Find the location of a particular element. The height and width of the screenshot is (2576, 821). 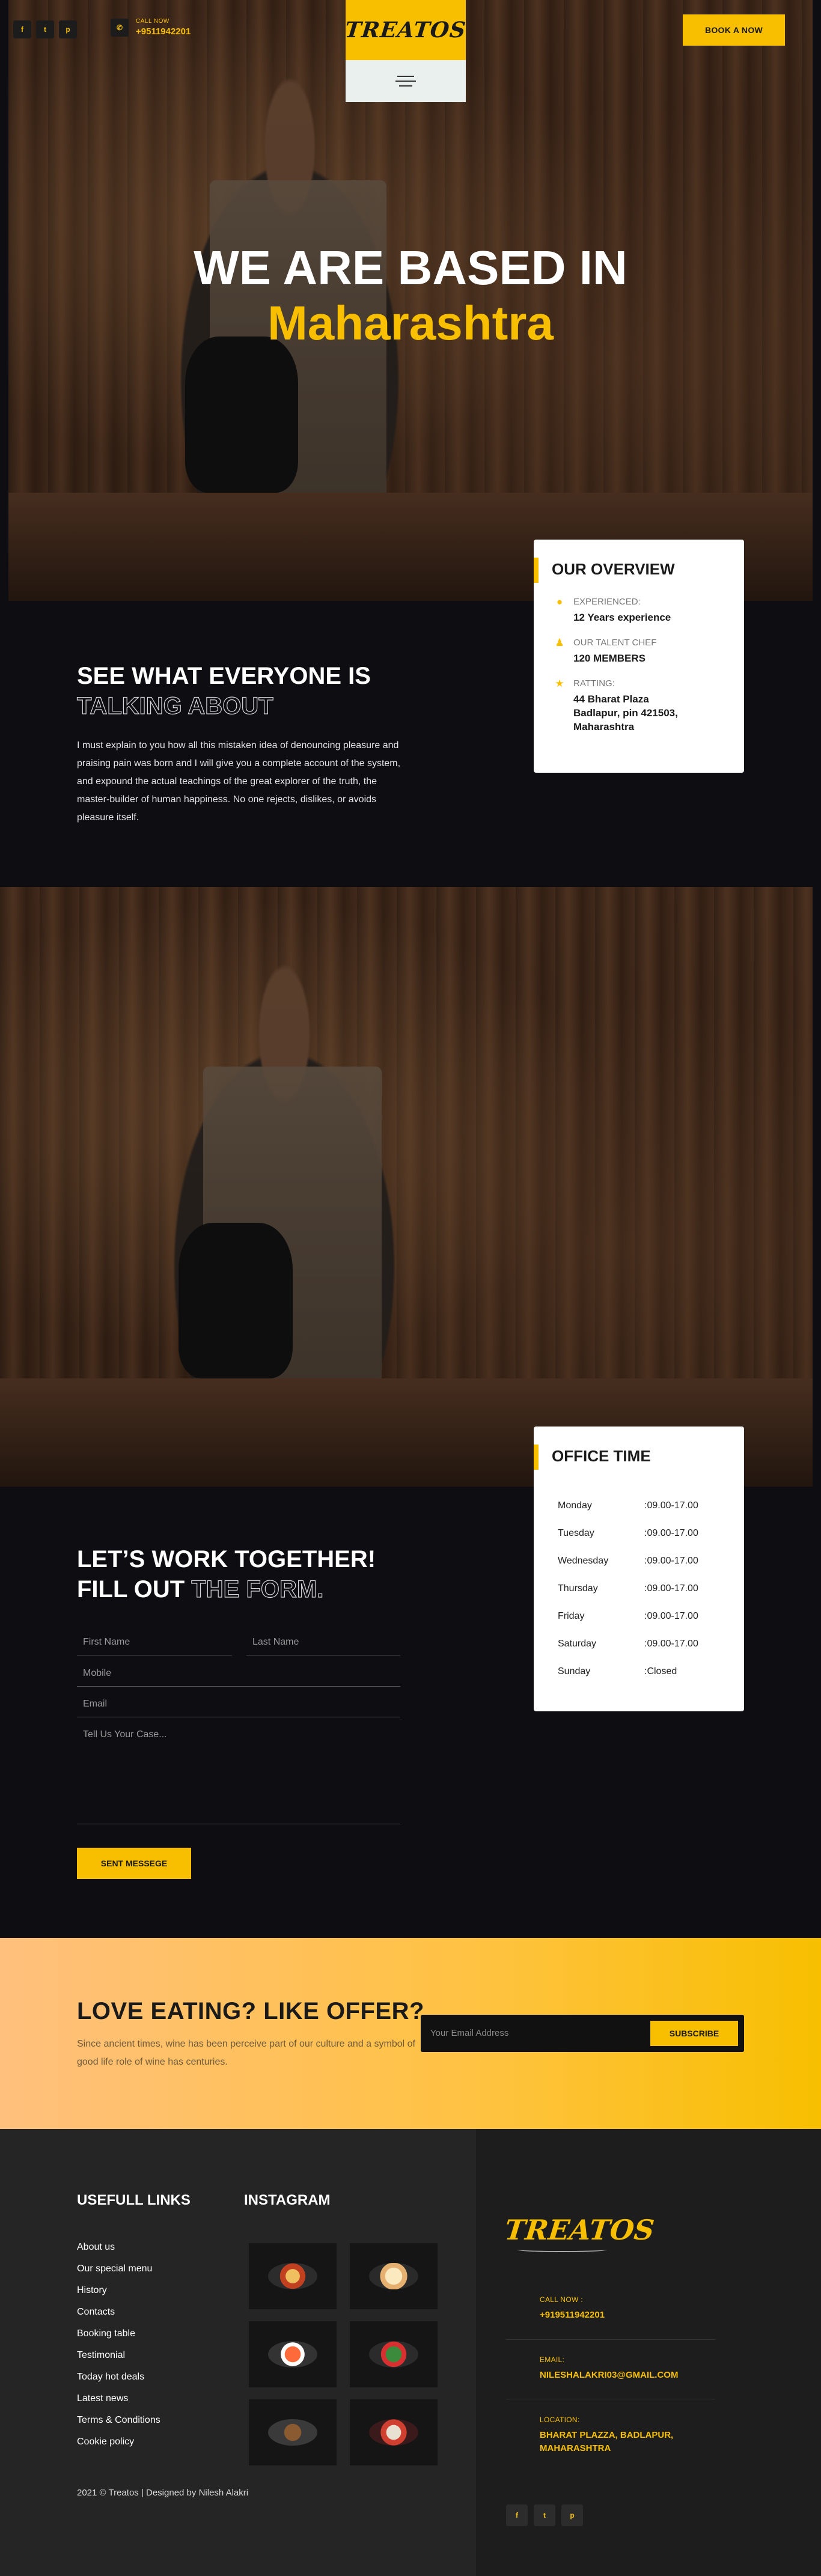

subscribe-email-input: Your Email Address is located at coordinates (469, 2033).